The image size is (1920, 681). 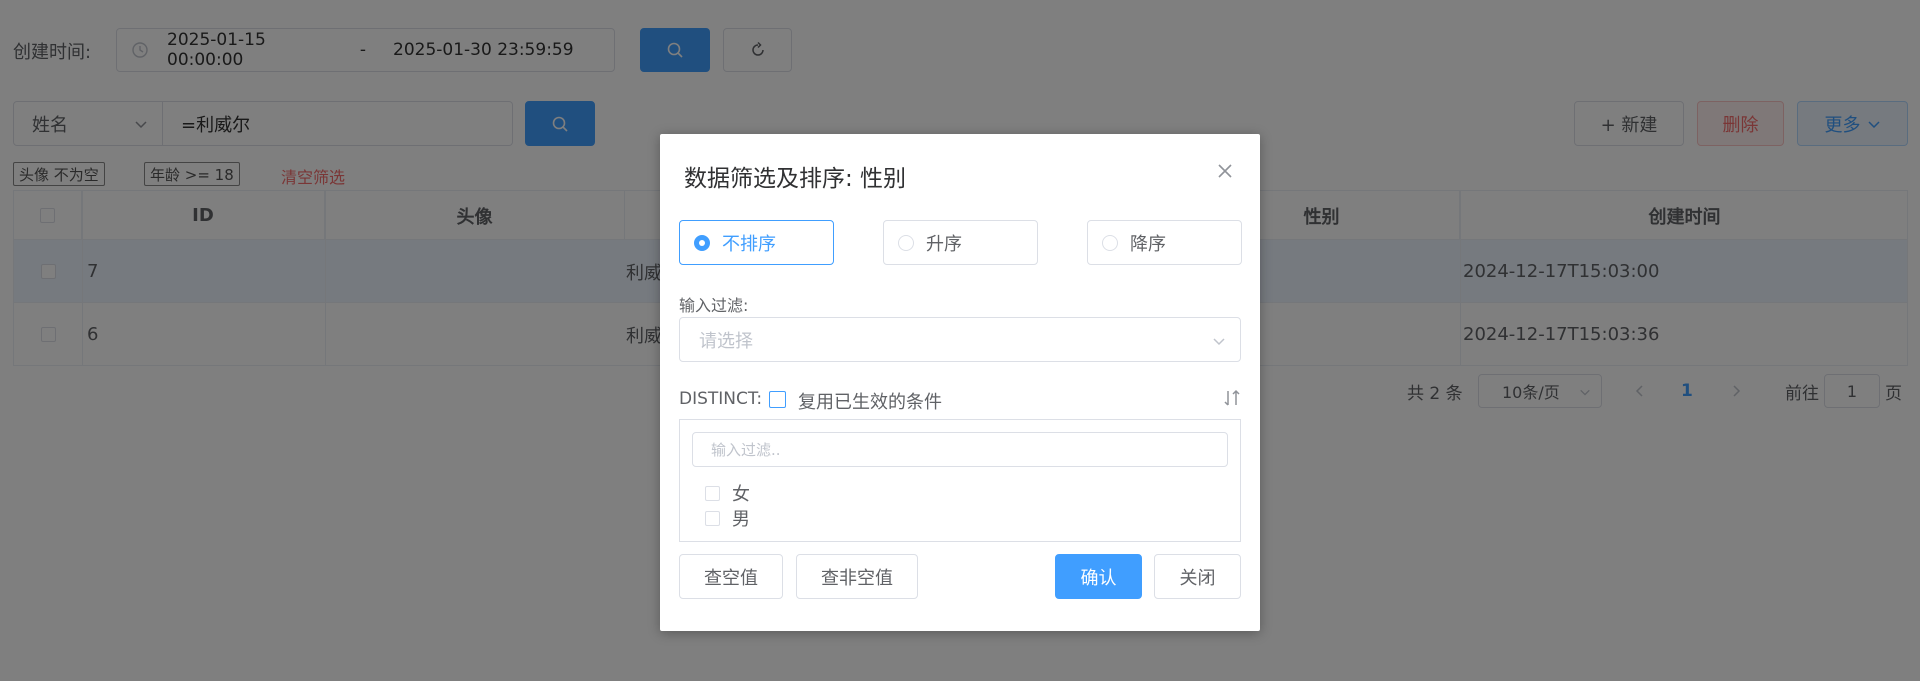 I want to click on chevron-down-icon, so click(x=1219, y=342).